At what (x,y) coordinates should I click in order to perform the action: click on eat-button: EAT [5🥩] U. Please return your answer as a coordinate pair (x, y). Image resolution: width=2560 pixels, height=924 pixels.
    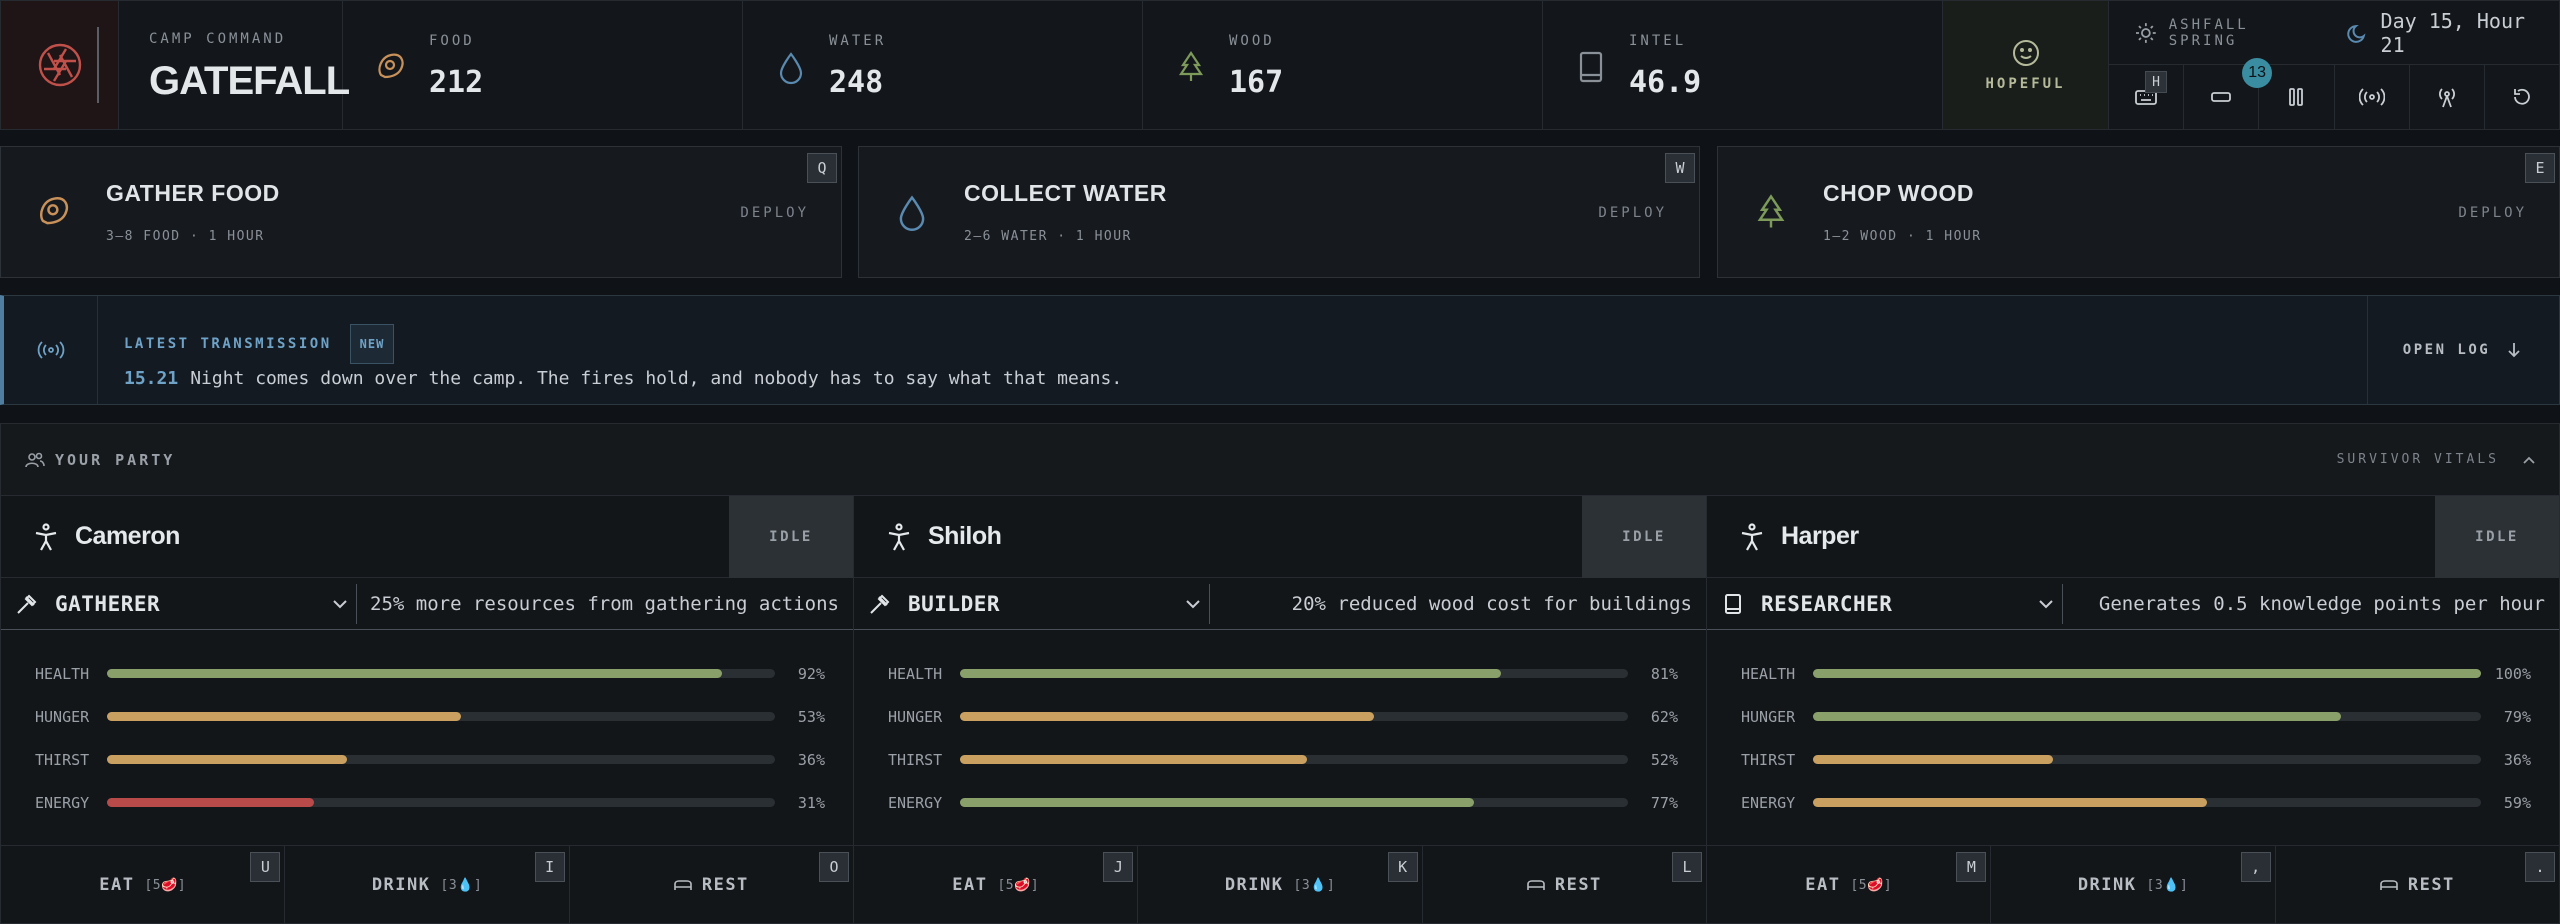
    Looking at the image, I should click on (143, 885).